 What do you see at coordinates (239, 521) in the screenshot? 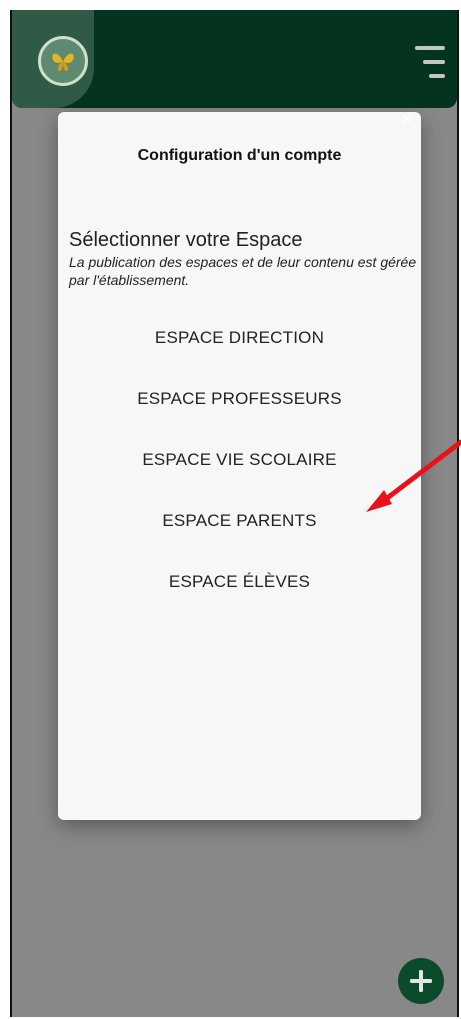
I see `option-espace-parents: ESPACE PARENTS` at bounding box center [239, 521].